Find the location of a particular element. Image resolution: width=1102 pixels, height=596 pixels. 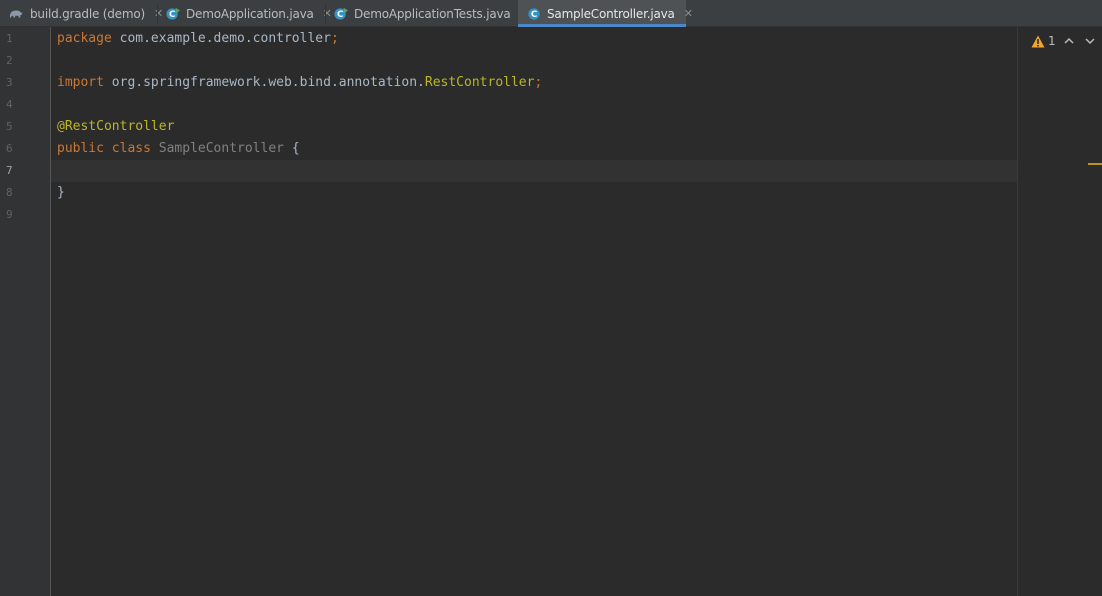

tab-sample-controller: C SampleController.java ✕ is located at coordinates (605, 13).